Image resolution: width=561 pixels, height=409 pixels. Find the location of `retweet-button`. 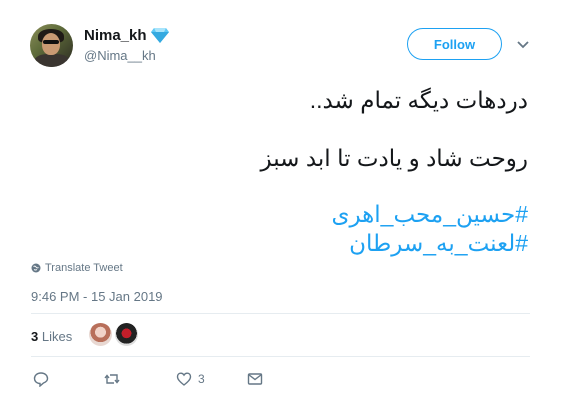

retweet-button is located at coordinates (115, 379).